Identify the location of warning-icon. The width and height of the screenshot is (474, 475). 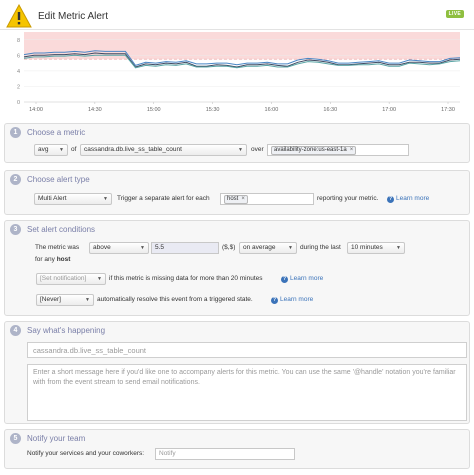
(19, 16).